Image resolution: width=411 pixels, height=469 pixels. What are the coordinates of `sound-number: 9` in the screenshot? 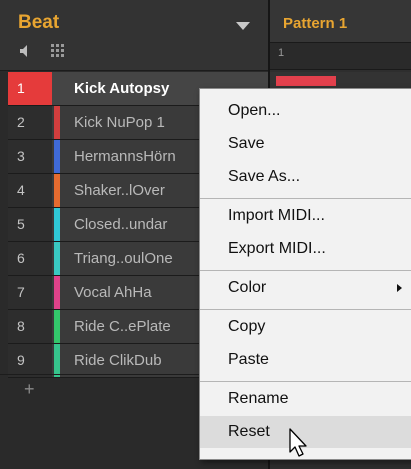 It's located at (30, 360).